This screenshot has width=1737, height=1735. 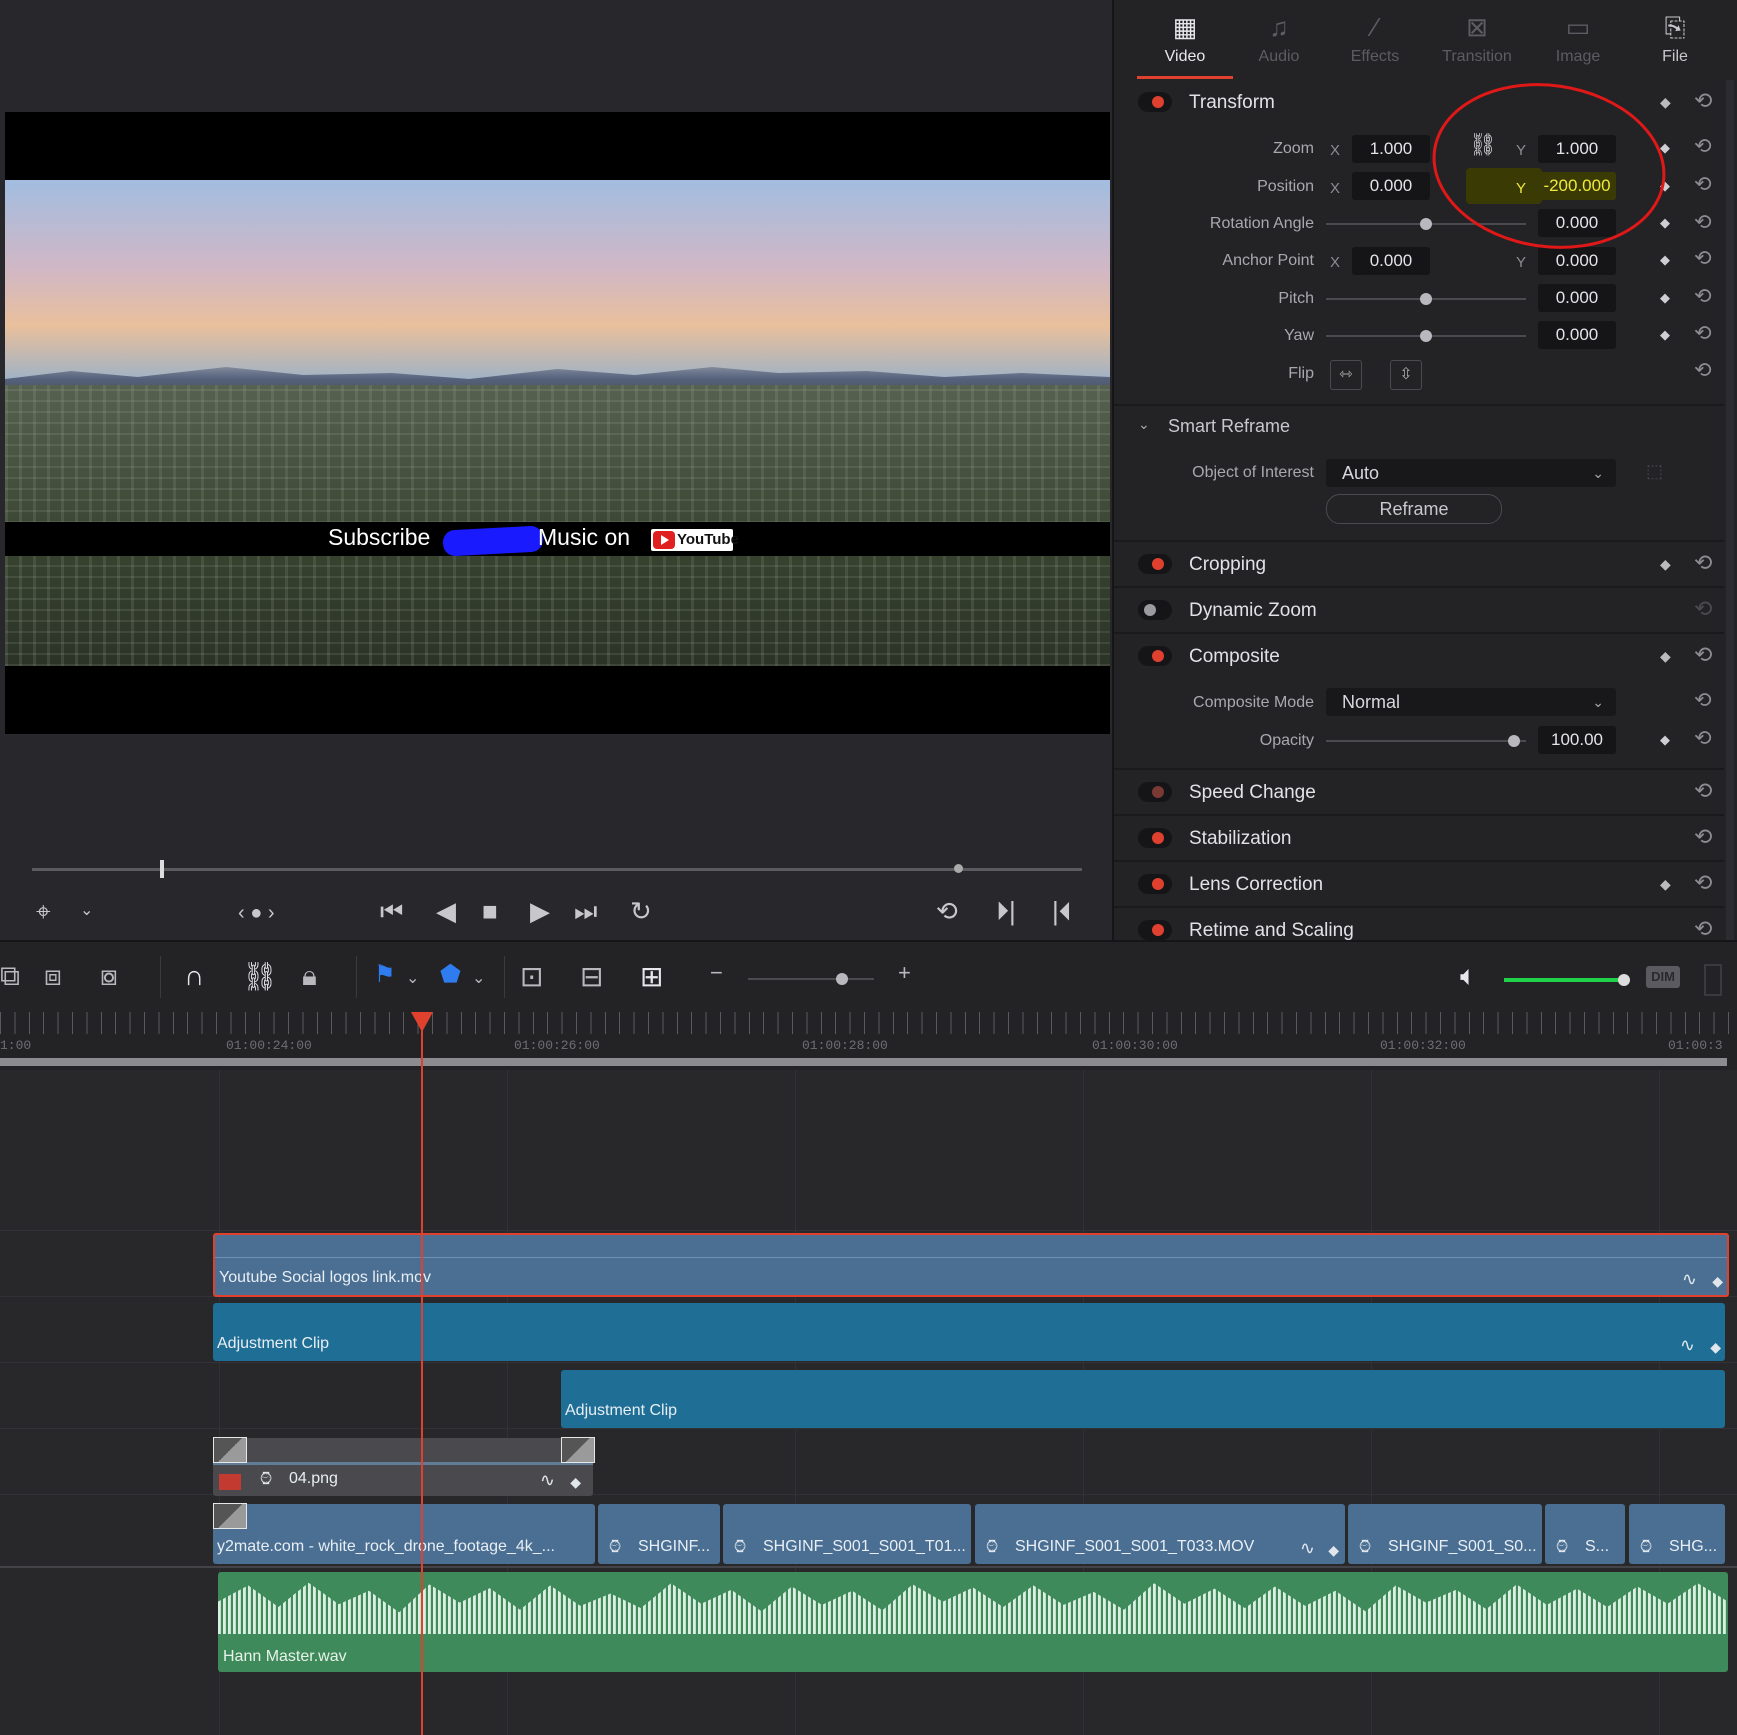 I want to click on yaw-reset-icon: ⟲, so click(x=1703, y=333).